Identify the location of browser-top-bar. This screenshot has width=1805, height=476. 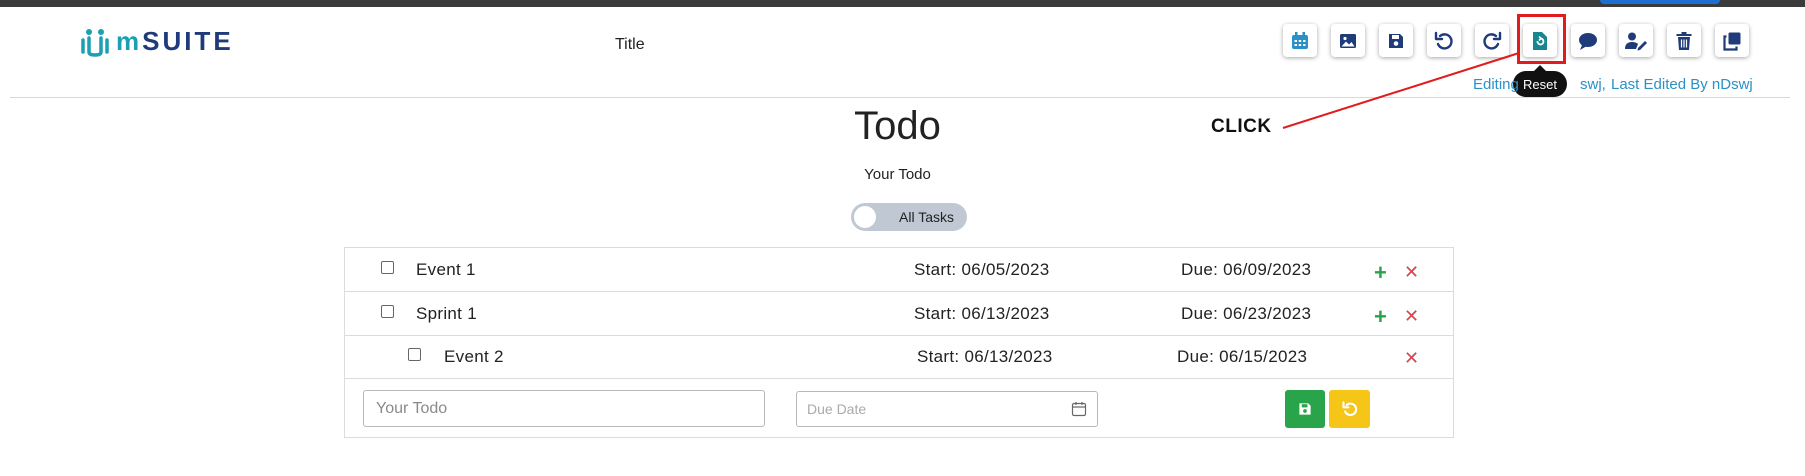
(902, 3).